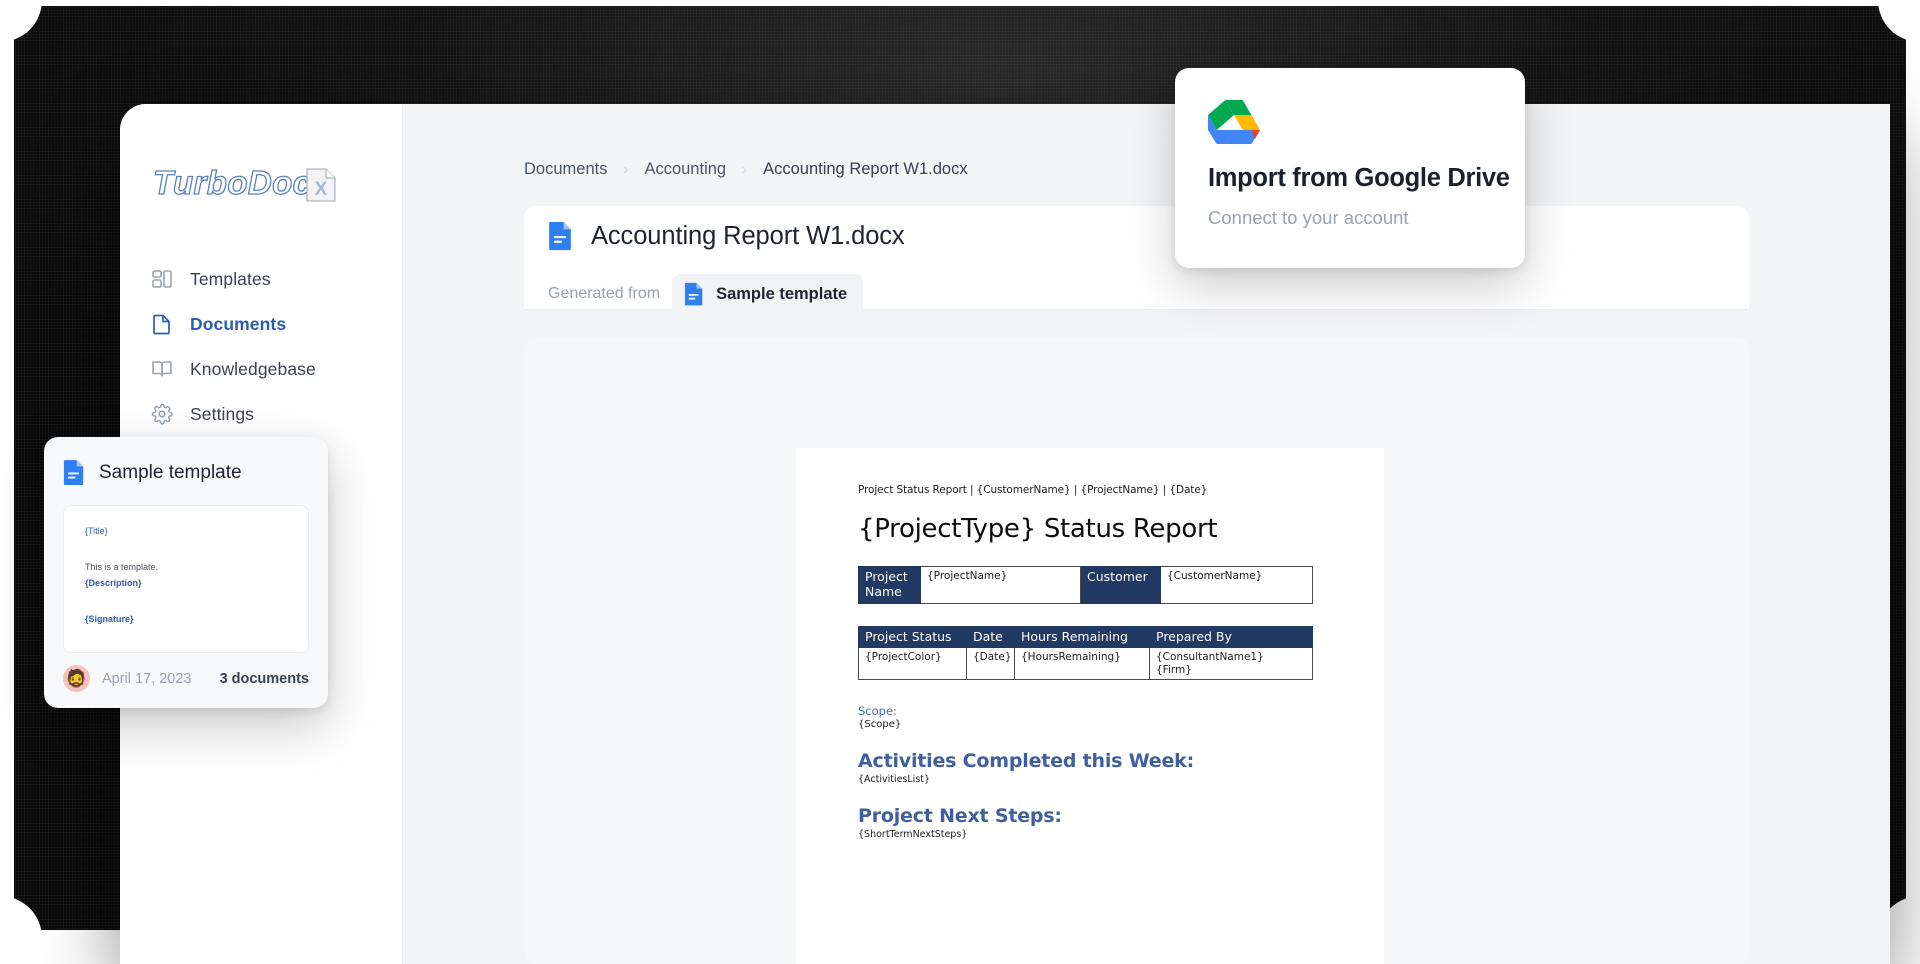  I want to click on doc-main-title: {ProjectType} Status Report, so click(1093, 529).